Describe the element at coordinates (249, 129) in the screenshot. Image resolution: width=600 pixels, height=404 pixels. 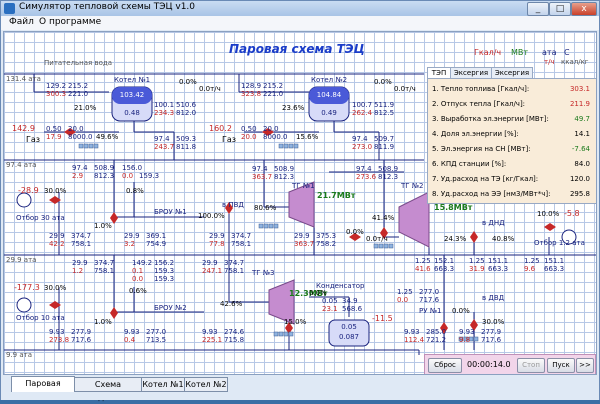
I see `b2-gas-p: 0.50` at that location.